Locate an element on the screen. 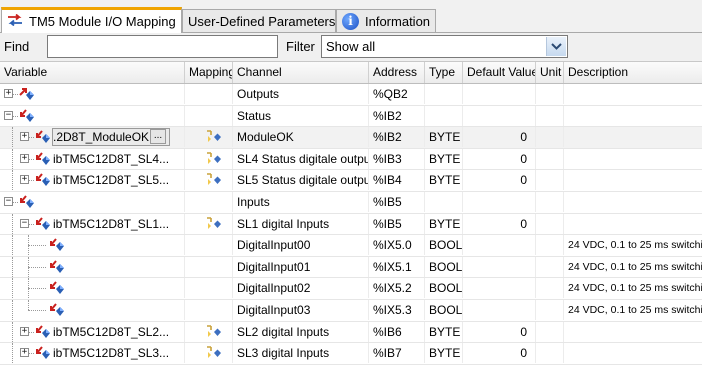  unit-cell is located at coordinates (550, 331).